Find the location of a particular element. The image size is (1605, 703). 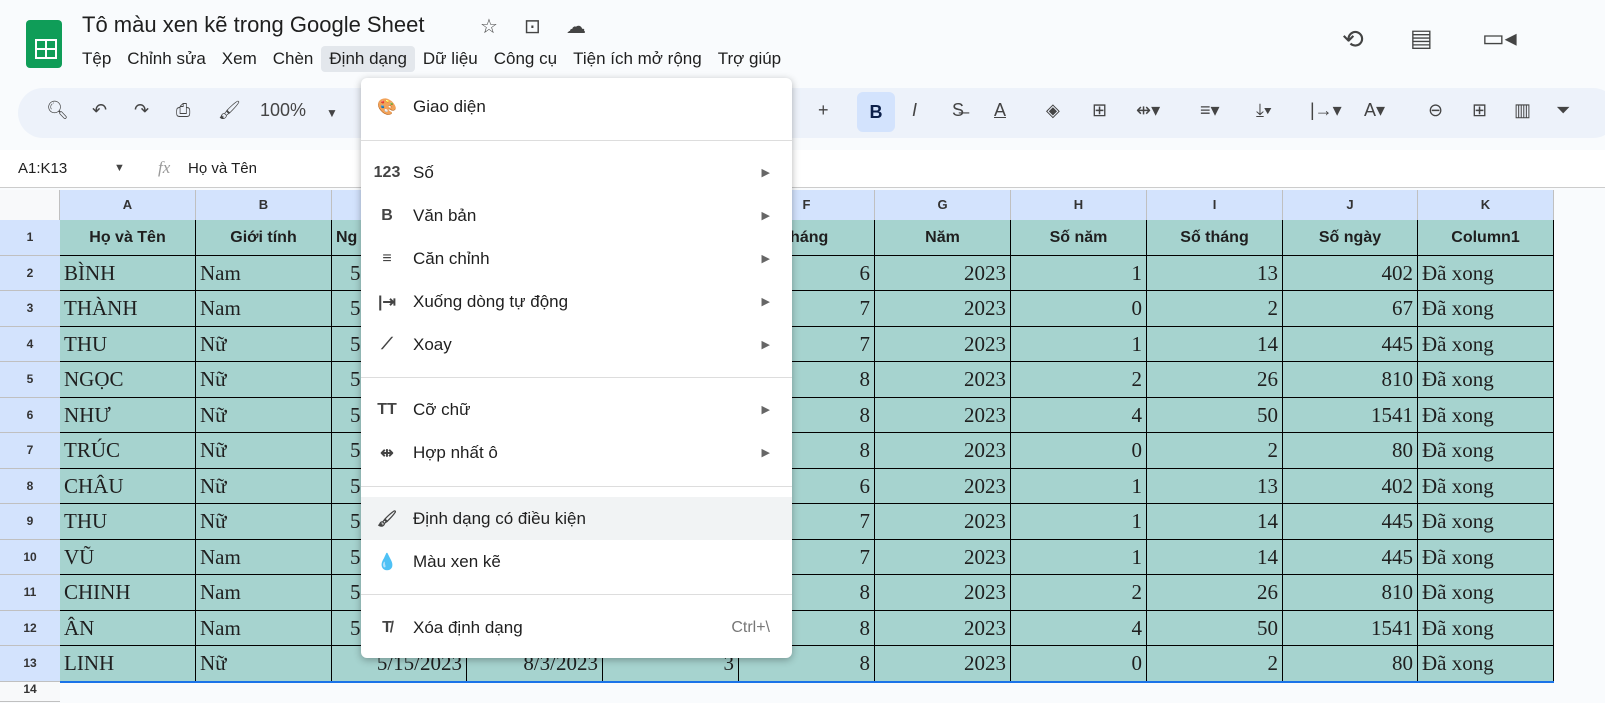

italic-icon: I is located at coordinates (914, 110).